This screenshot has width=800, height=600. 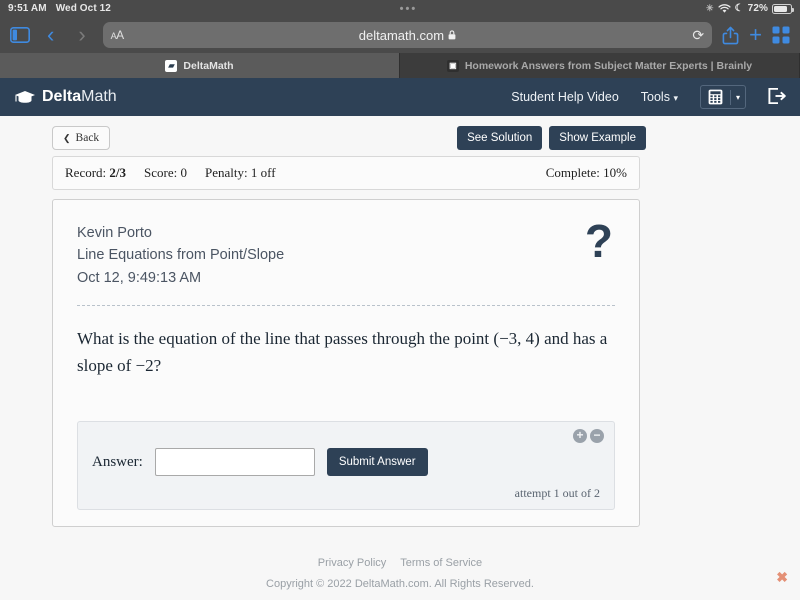 I want to click on tools-menu: Tools ▾, so click(x=659, y=97).